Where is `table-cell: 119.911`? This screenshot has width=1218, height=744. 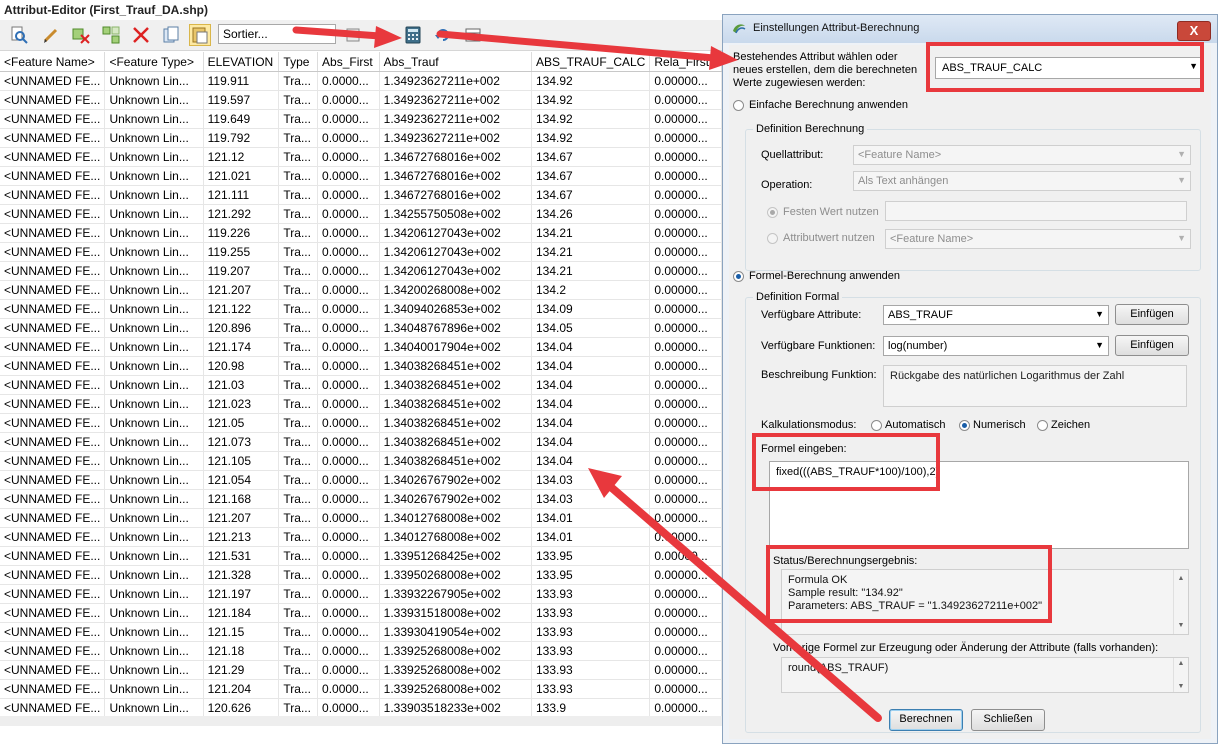 table-cell: 119.911 is located at coordinates (241, 81).